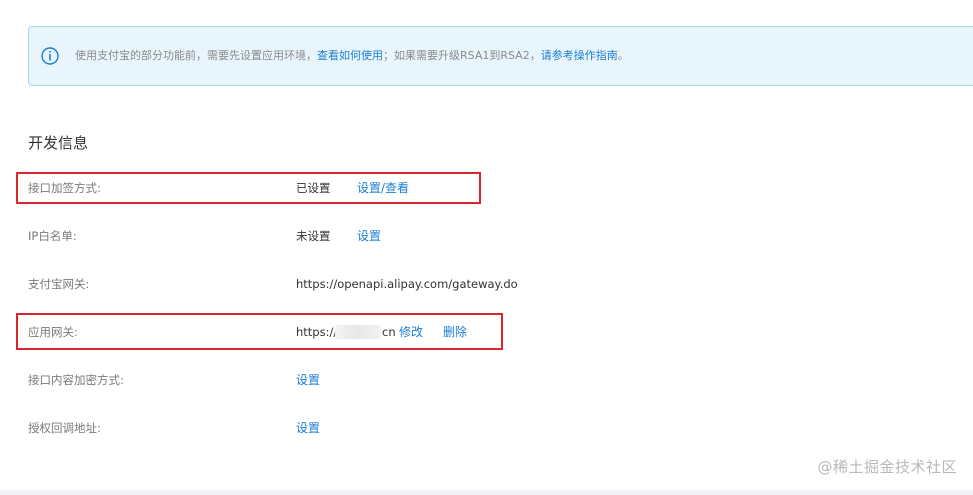  I want to click on row-content-encrypt: 接口内容加密方式: 设置, so click(378, 380).